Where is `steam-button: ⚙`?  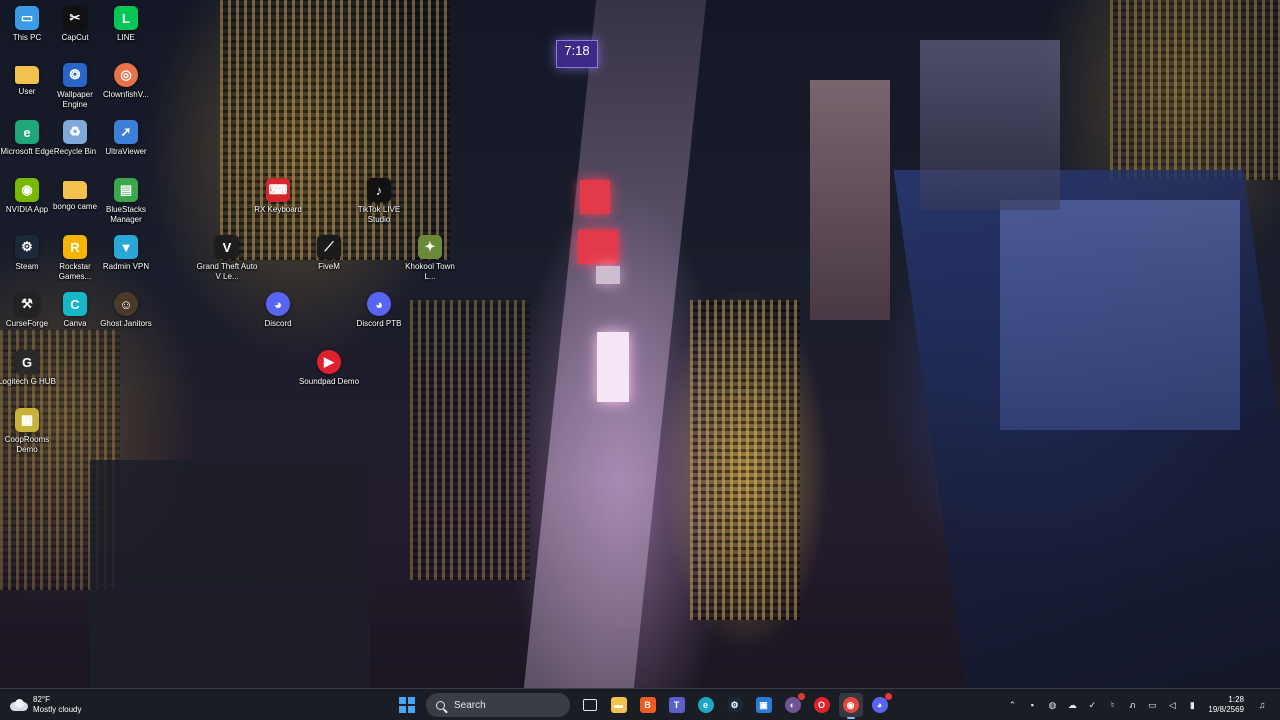 steam-button: ⚙ is located at coordinates (735, 705).